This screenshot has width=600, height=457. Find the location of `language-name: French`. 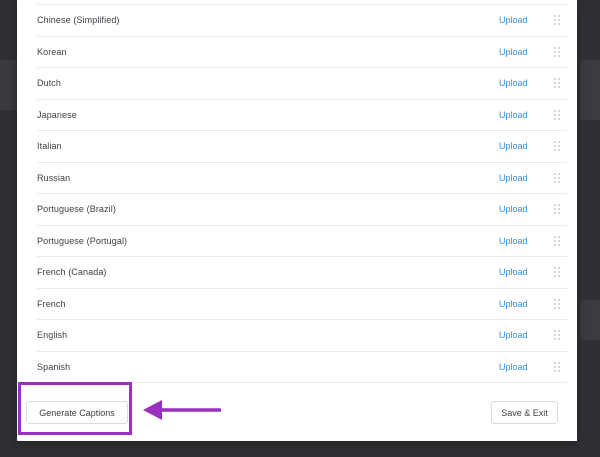

language-name: French is located at coordinates (51, 303).